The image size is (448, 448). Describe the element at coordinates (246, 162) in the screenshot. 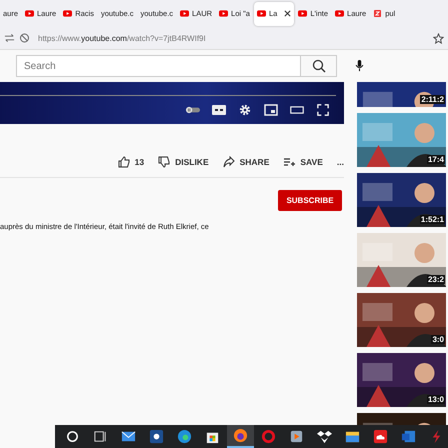

I see `action-button: SHARE` at that location.